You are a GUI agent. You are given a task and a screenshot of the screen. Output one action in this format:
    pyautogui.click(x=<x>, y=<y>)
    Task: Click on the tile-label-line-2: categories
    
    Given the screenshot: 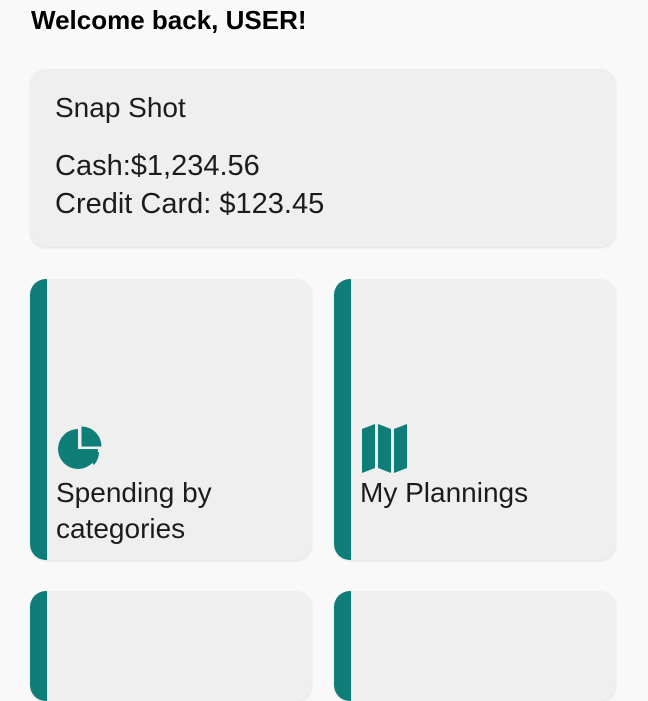 What is the action you would take?
    pyautogui.click(x=121, y=528)
    